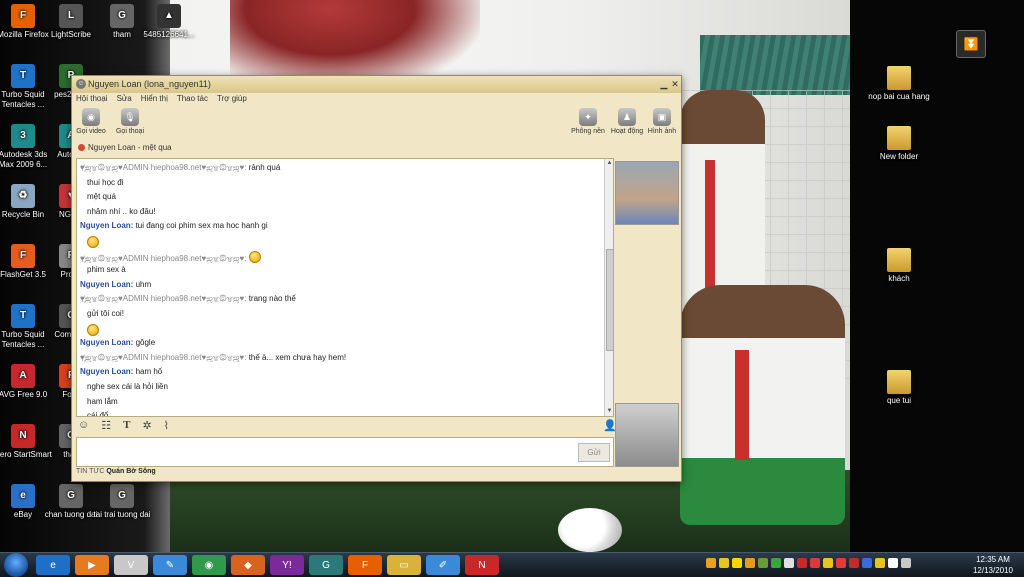 The image size is (1024, 577). What do you see at coordinates (675, 84) in the screenshot?
I see `close-button: ✕` at bounding box center [675, 84].